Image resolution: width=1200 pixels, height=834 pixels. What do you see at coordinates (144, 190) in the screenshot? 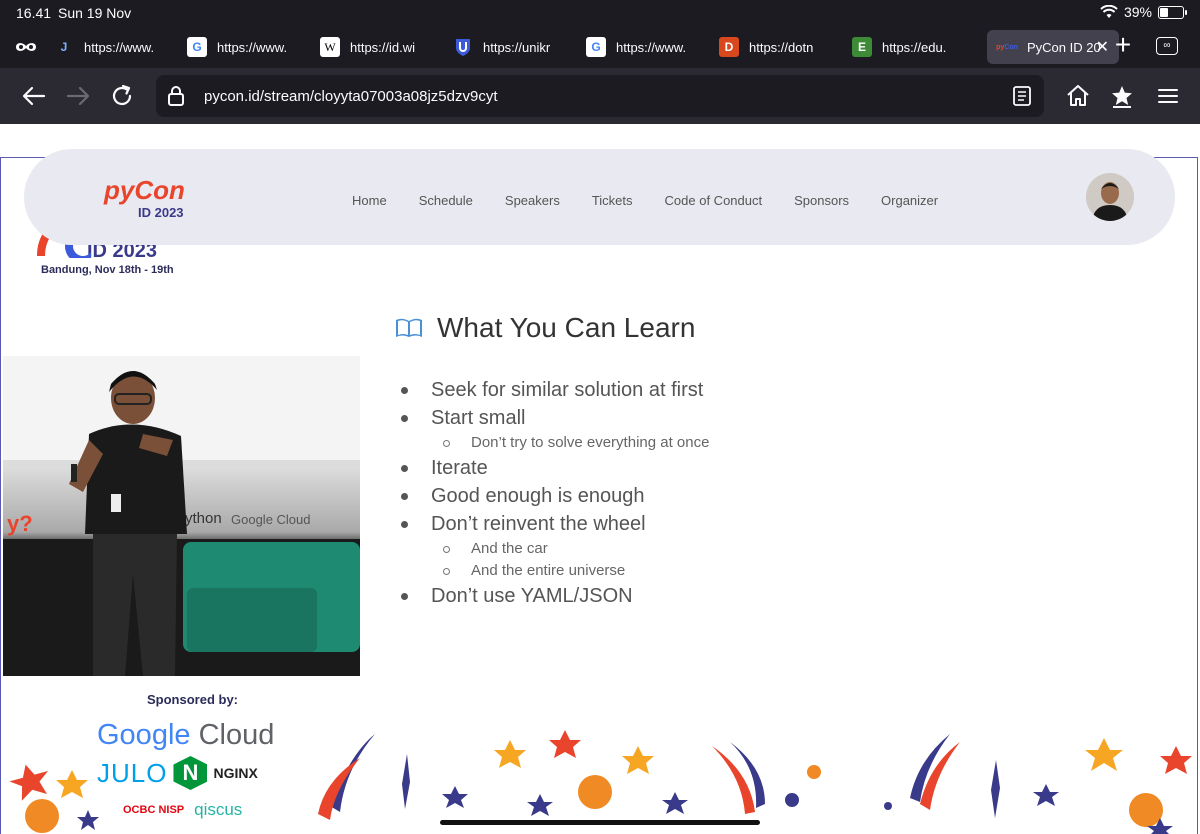
I see `logo-top-text: pyCon` at bounding box center [144, 190].